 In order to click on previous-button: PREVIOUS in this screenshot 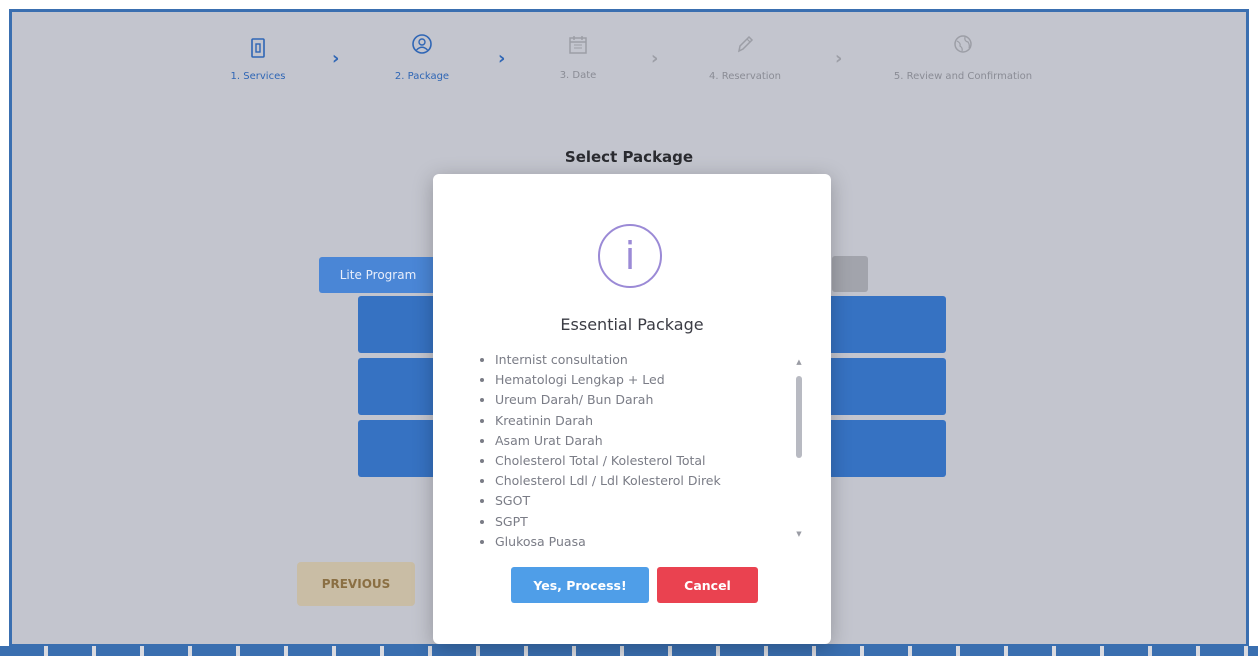, I will do `click(356, 584)`.